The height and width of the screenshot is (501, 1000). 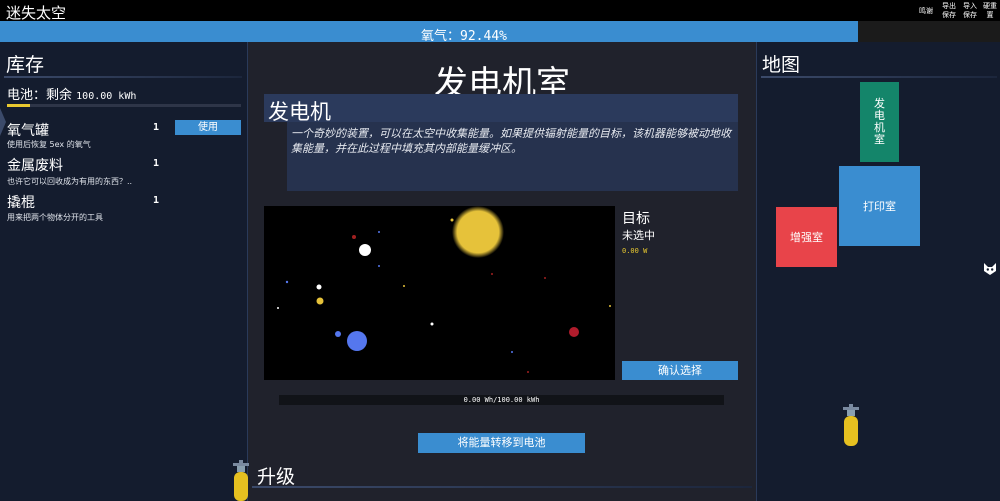 I want to click on upgrade-title: 升级, so click(x=276, y=477).